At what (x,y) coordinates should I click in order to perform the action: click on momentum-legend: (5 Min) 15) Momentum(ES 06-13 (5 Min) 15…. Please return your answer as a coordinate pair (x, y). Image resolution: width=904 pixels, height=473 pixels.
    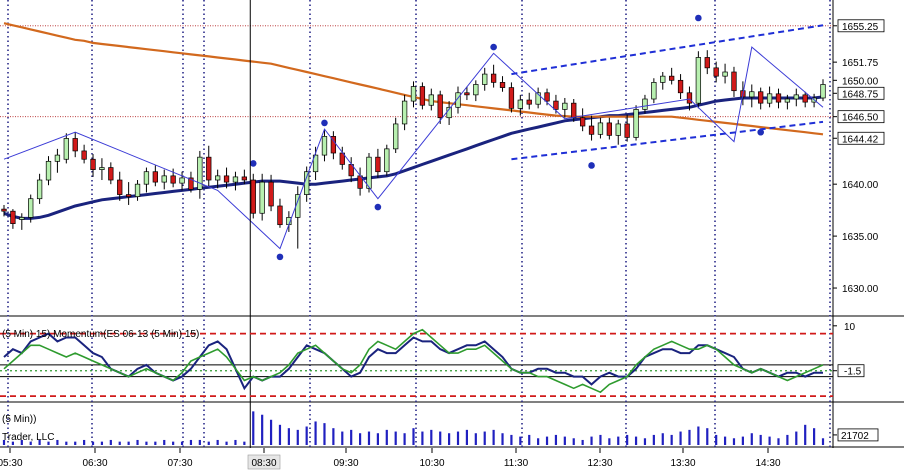
    Looking at the image, I should click on (100, 334).